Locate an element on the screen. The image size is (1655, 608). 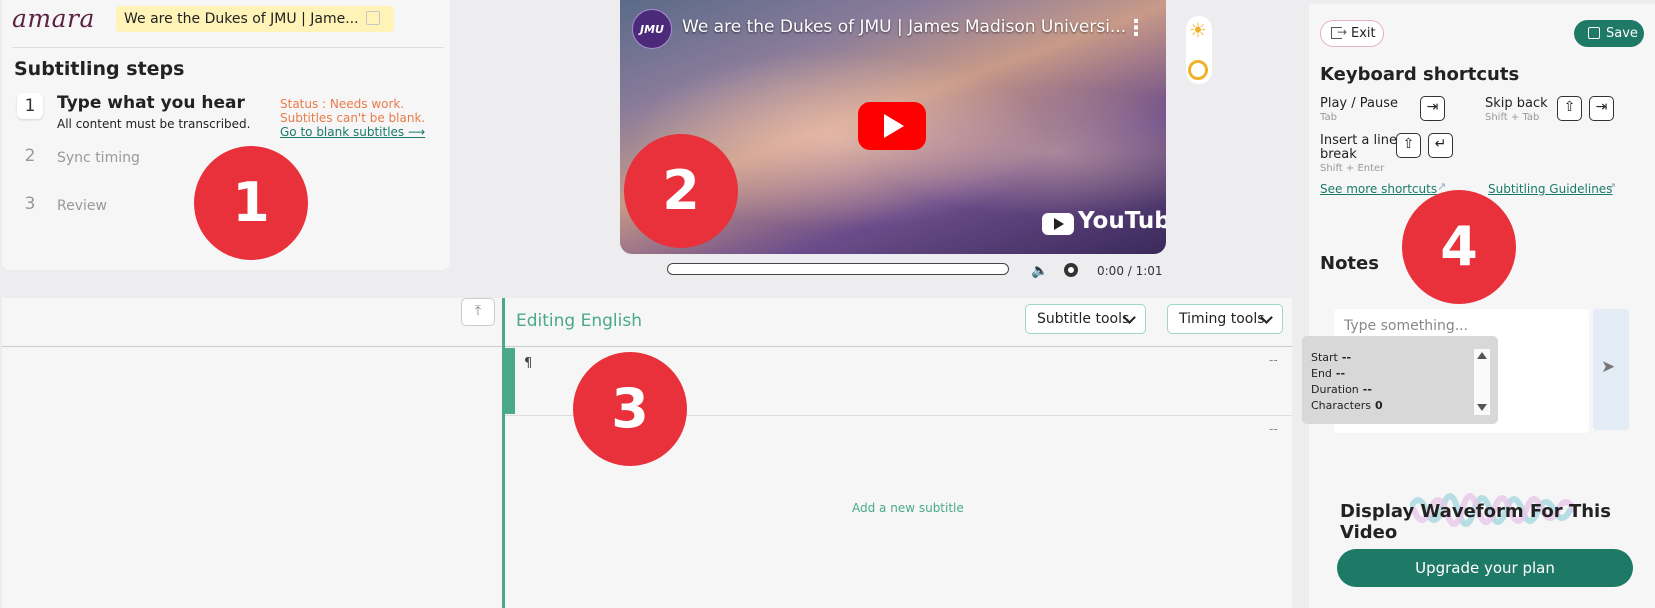
step-3-label: Review is located at coordinates (82, 206).